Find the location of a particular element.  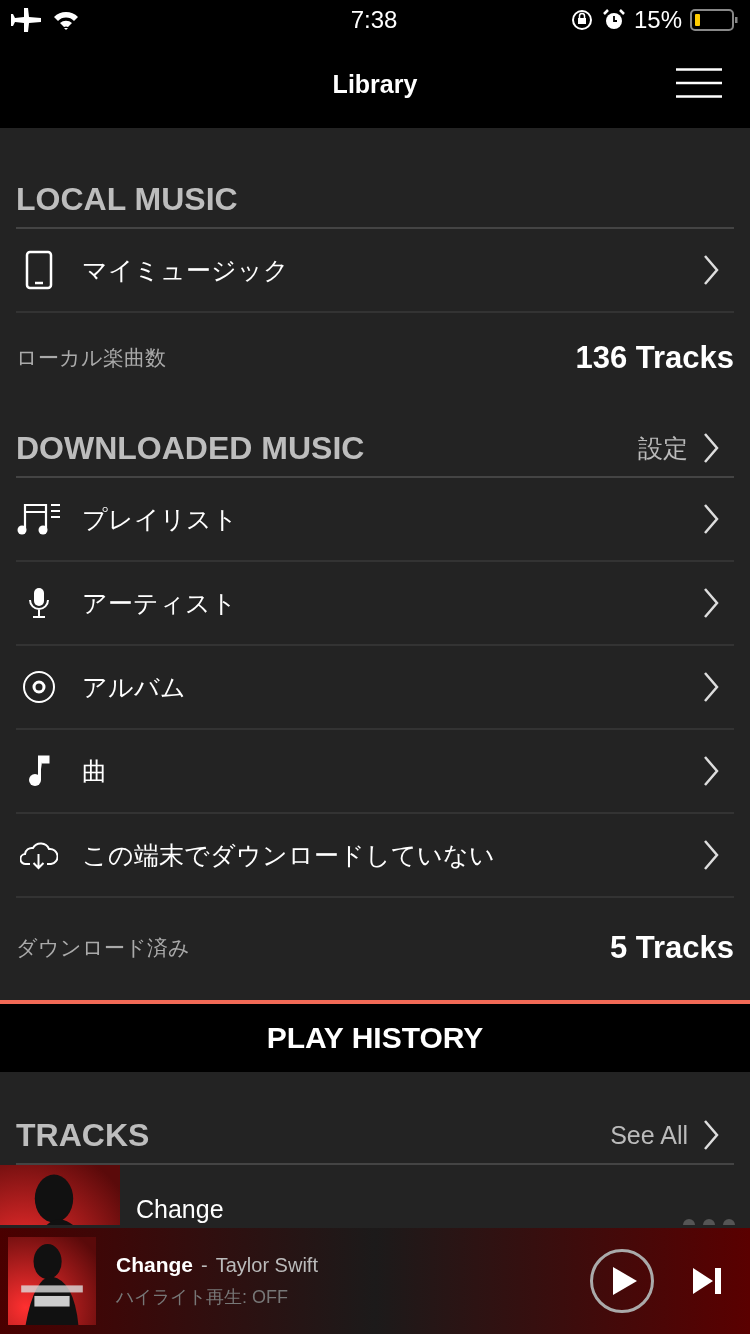

section-link: 設定 is located at coordinates (686, 448).